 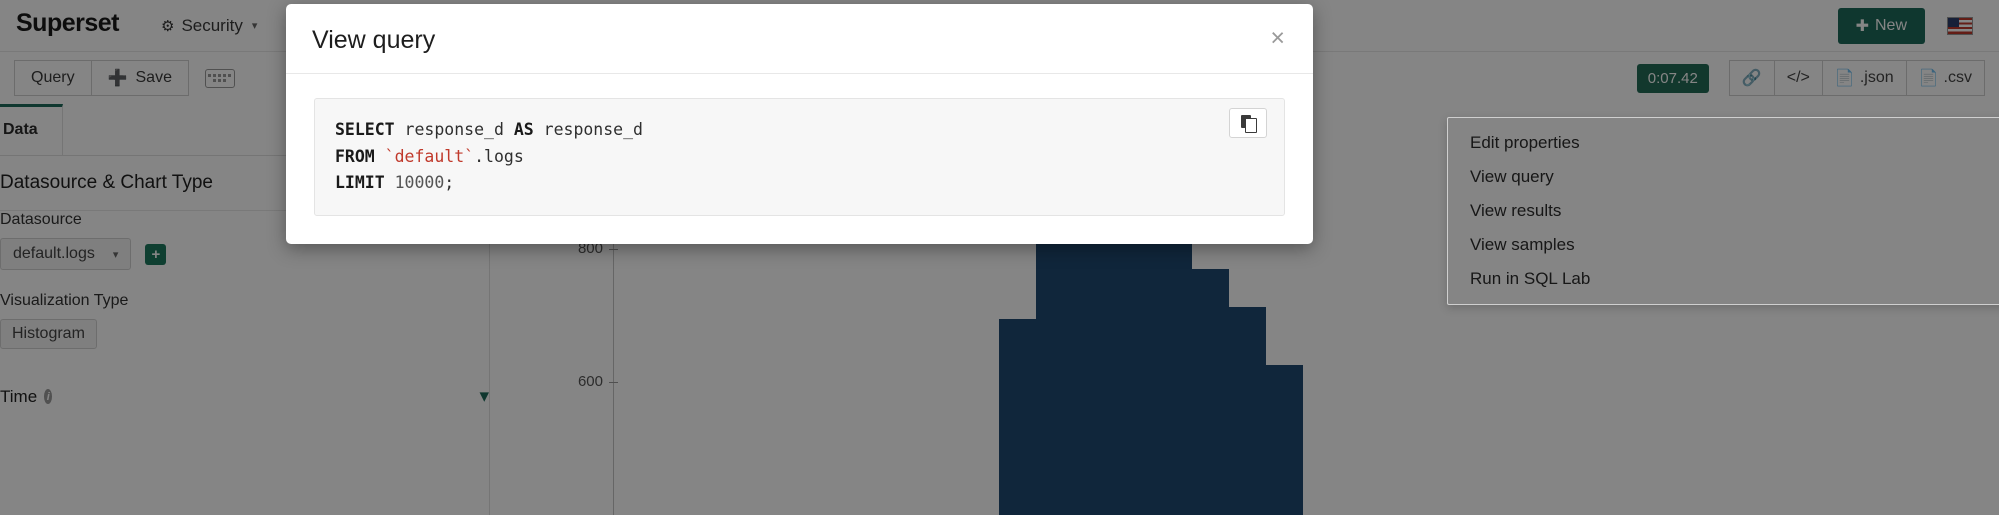 I want to click on sql-alias: response_d, so click(x=588, y=129).